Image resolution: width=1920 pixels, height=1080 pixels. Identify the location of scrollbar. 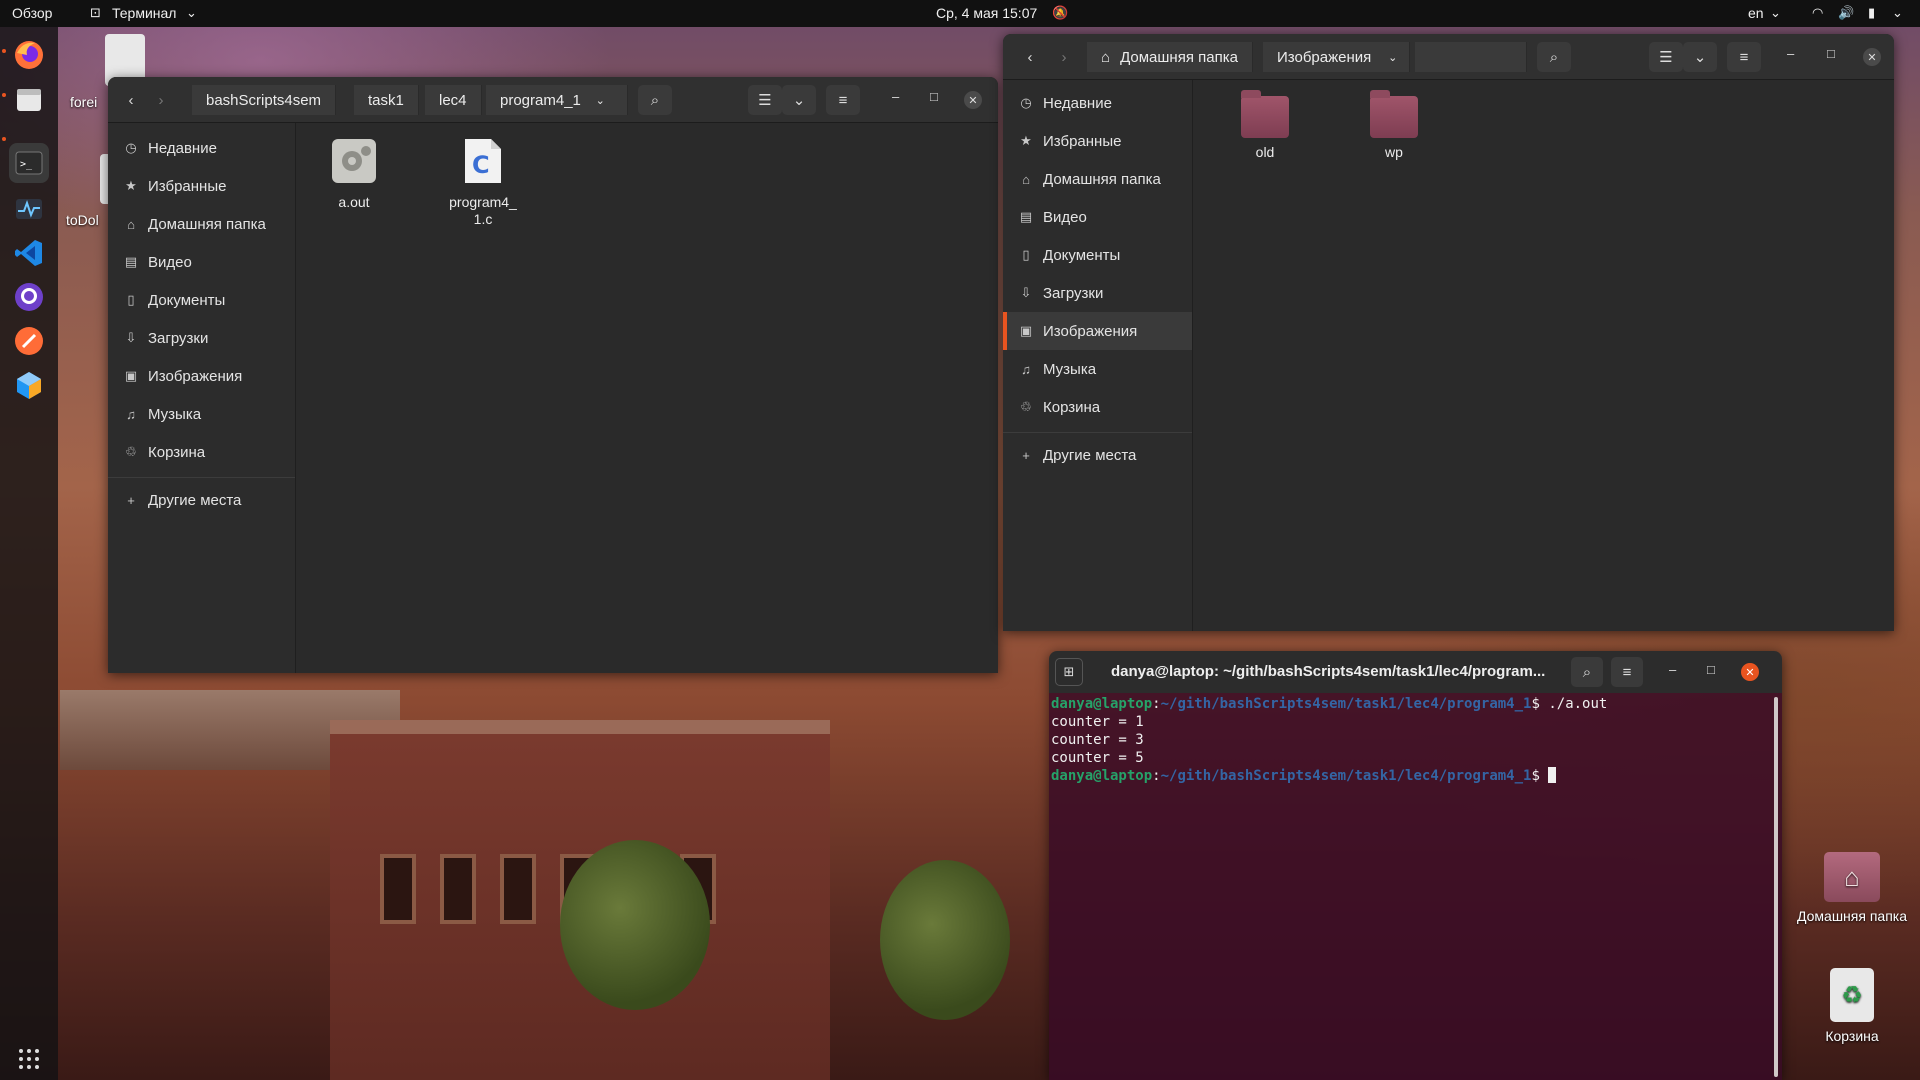
(1776, 887).